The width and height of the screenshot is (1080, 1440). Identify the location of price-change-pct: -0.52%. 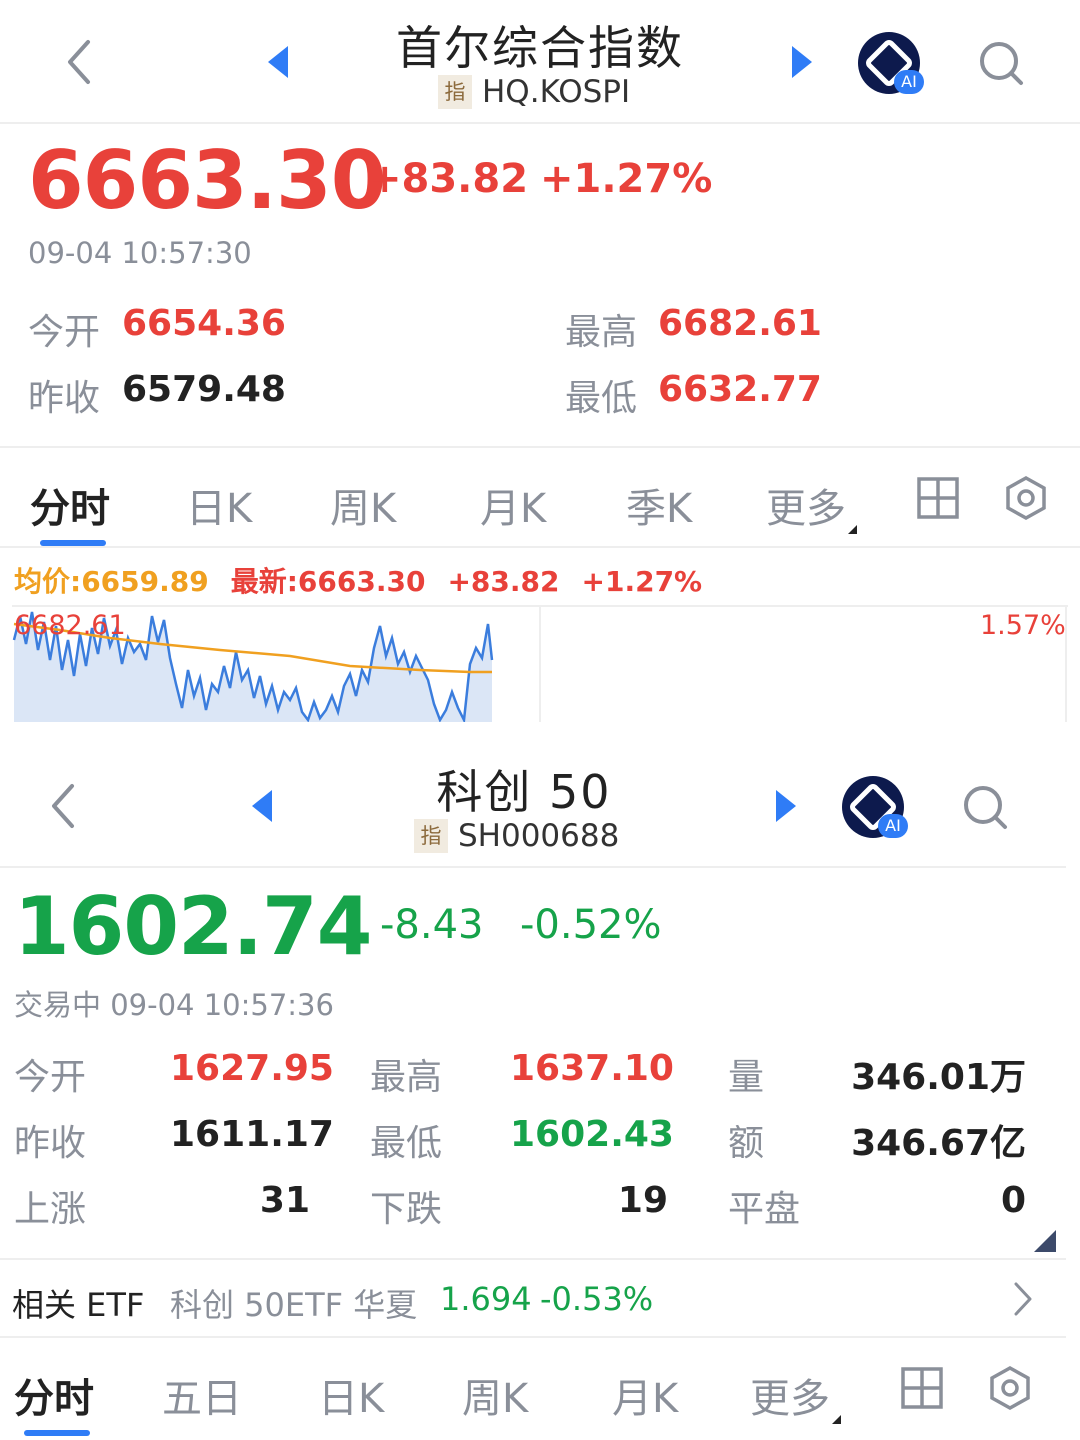
(591, 925).